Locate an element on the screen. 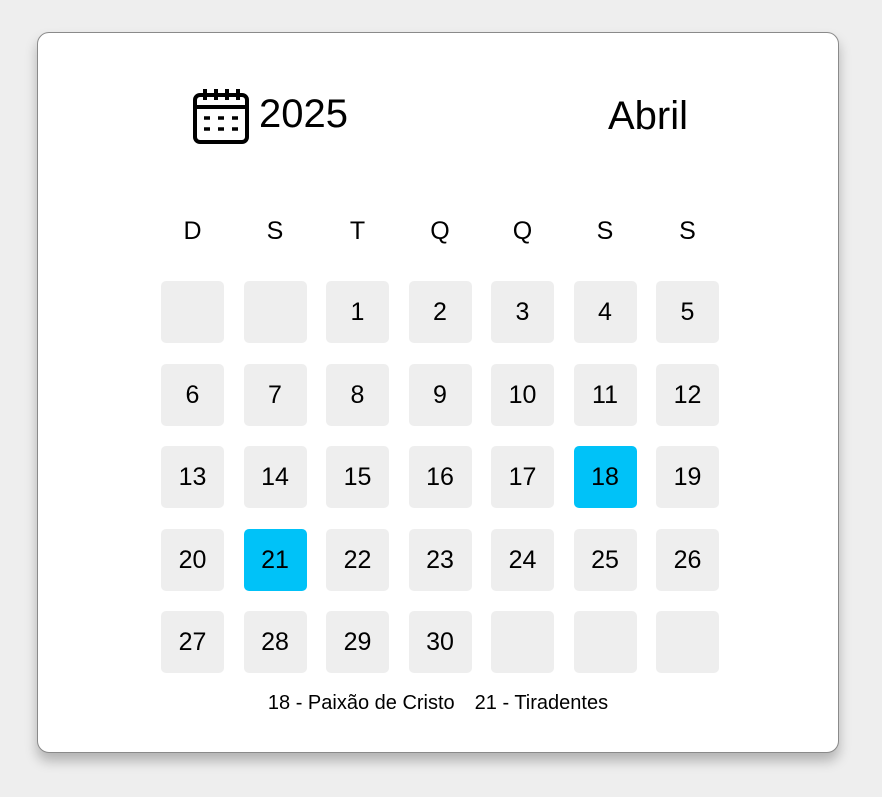 The height and width of the screenshot is (797, 882). day-cell: 14 is located at coordinates (275, 477).